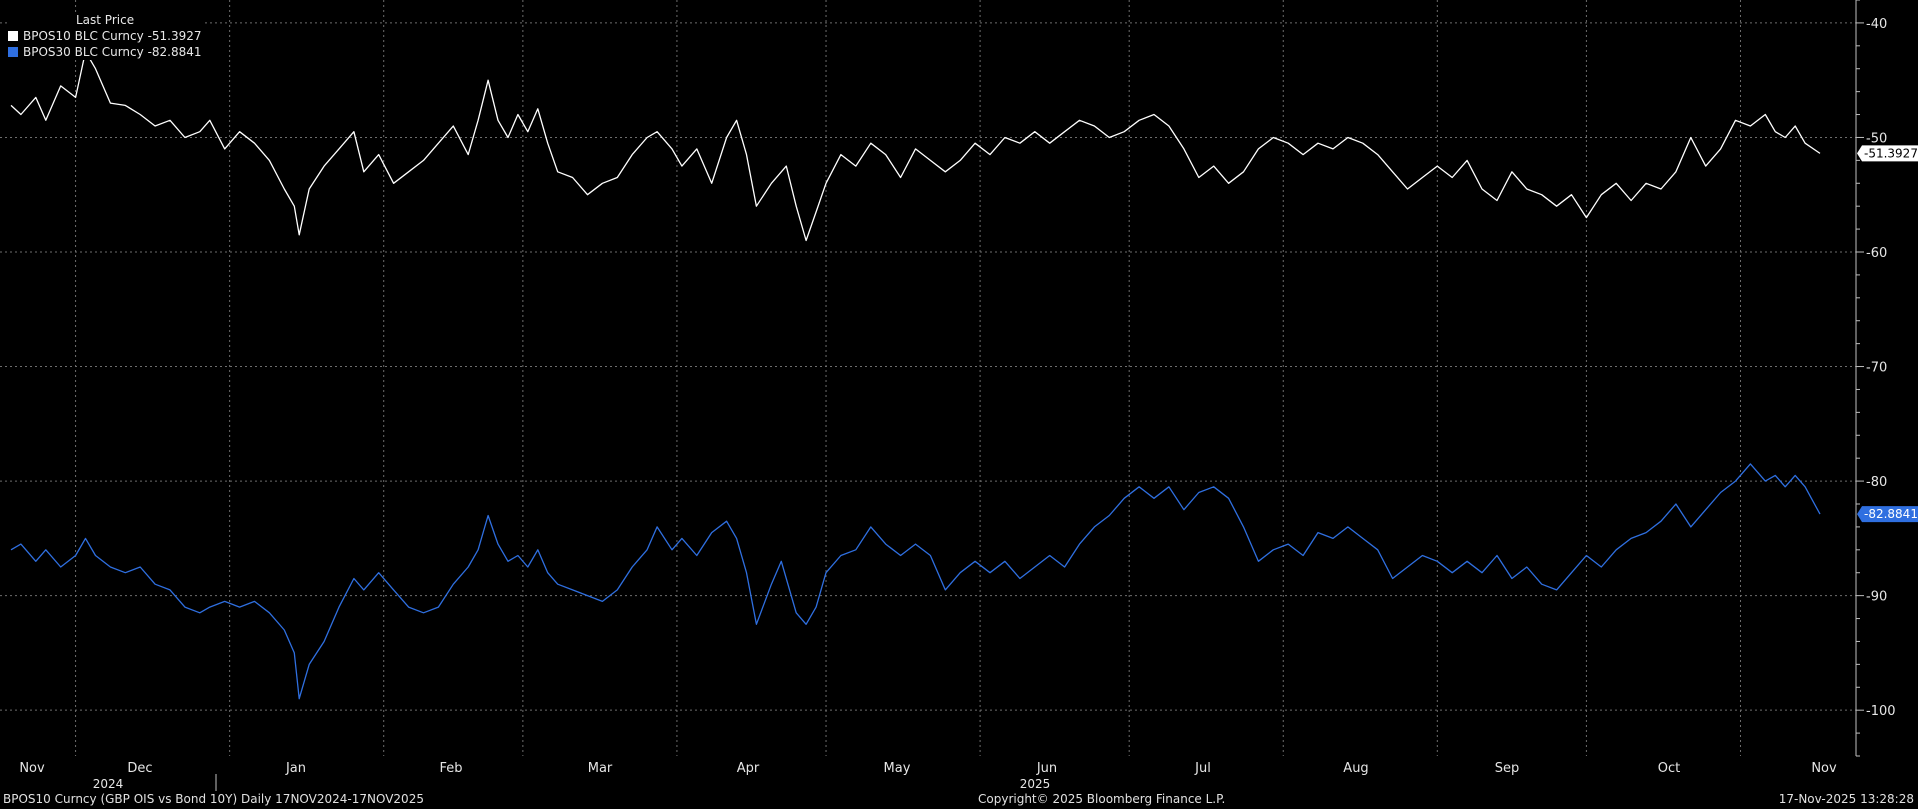 The height and width of the screenshot is (809, 1918). I want to click on x-tick-label: Dec, so click(139, 768).